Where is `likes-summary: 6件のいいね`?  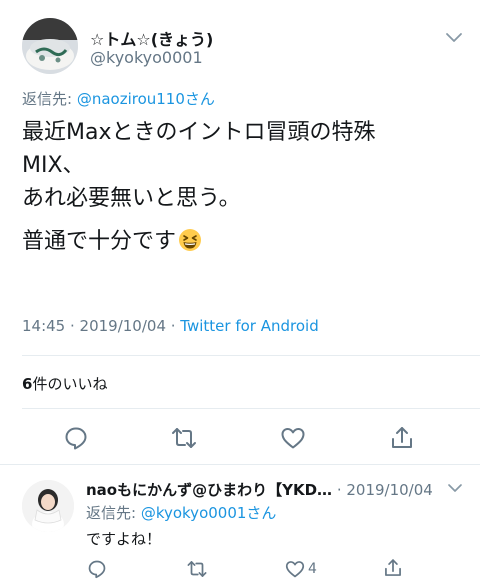 likes-summary: 6件のいいね is located at coordinates (64, 383).